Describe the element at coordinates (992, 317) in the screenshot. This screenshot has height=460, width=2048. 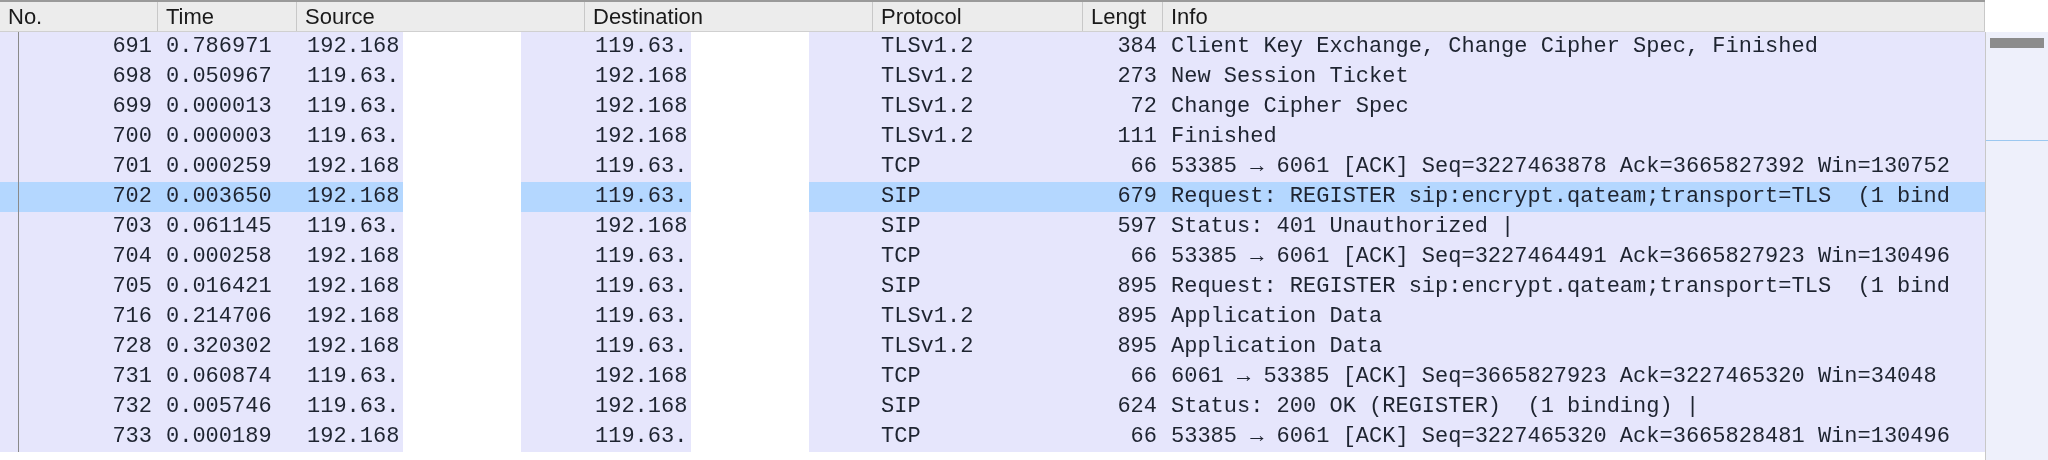
I see `packet-row: 716 0.214706 192.168 119.63. TLSv1.2 895 Application Data` at that location.